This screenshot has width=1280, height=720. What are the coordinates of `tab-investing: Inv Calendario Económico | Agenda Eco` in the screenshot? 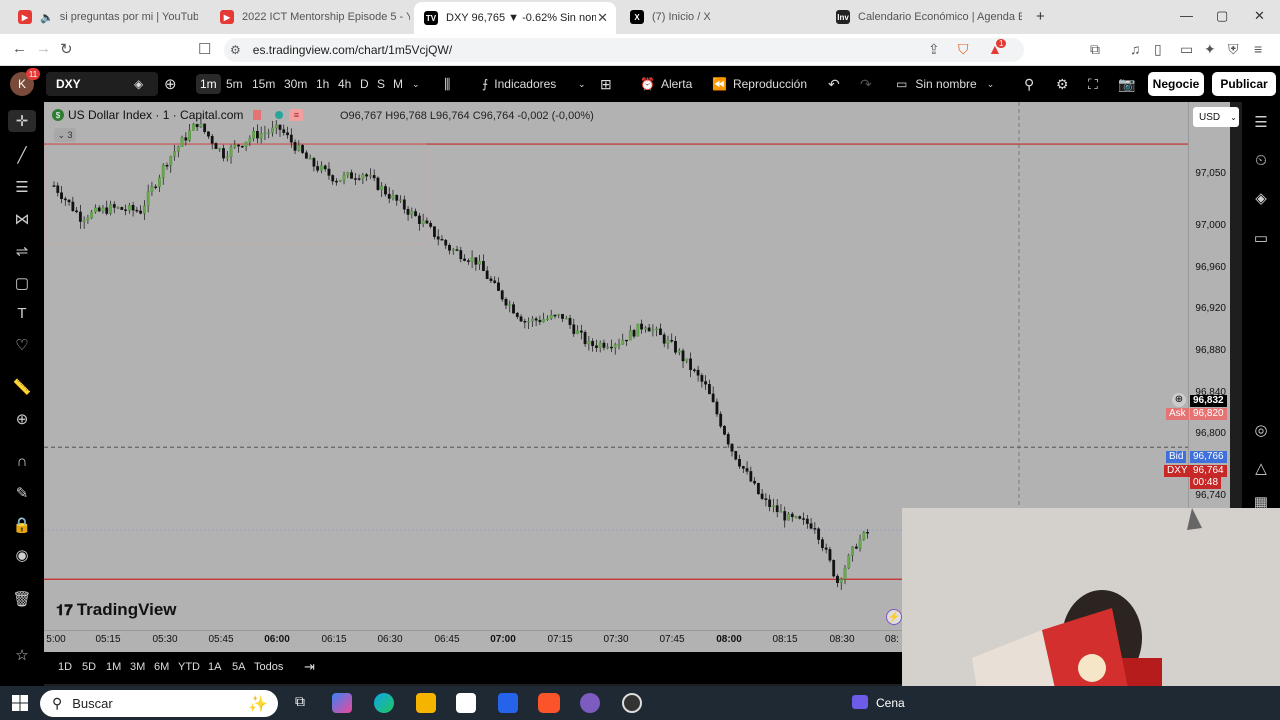 It's located at (924, 17).